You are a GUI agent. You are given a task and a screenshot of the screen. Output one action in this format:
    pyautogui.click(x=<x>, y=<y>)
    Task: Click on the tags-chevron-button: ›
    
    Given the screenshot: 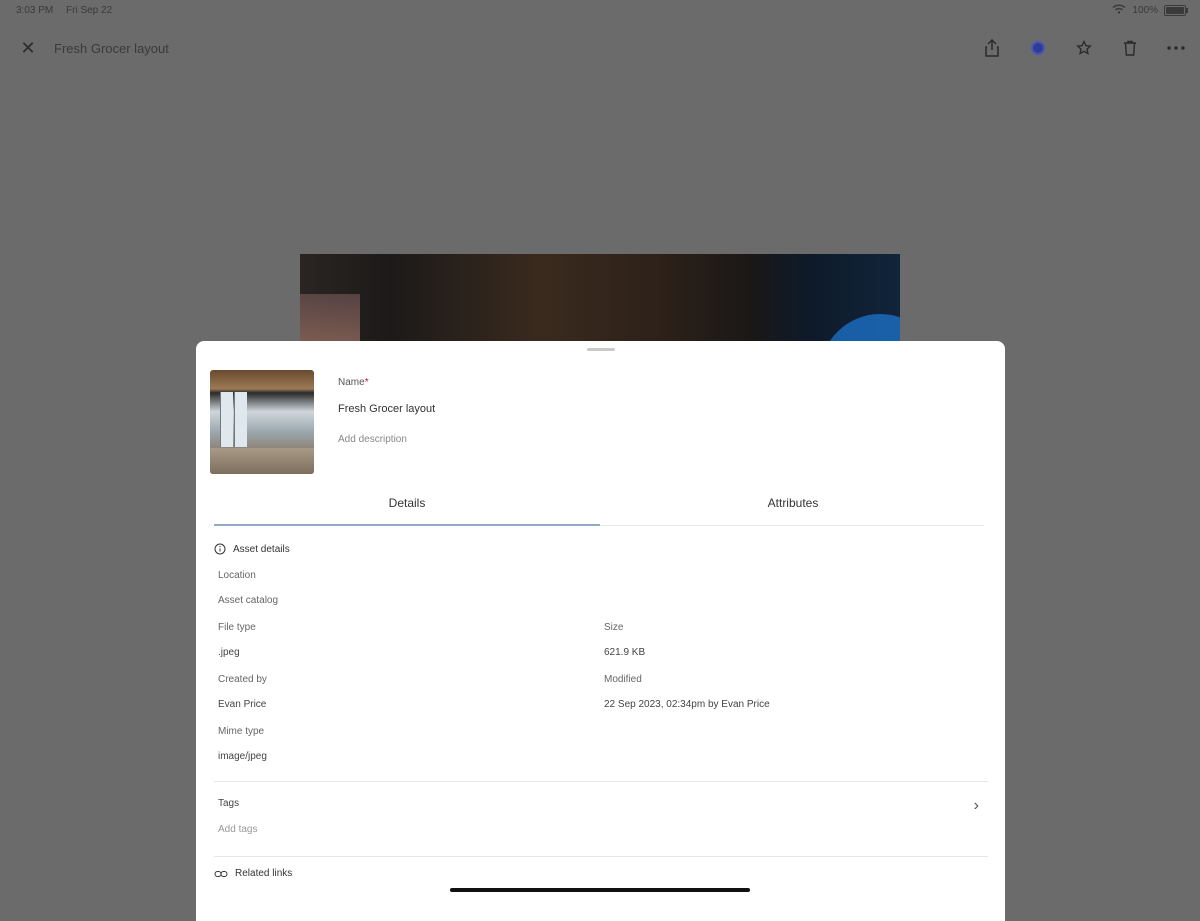 What is the action you would take?
    pyautogui.click(x=976, y=806)
    